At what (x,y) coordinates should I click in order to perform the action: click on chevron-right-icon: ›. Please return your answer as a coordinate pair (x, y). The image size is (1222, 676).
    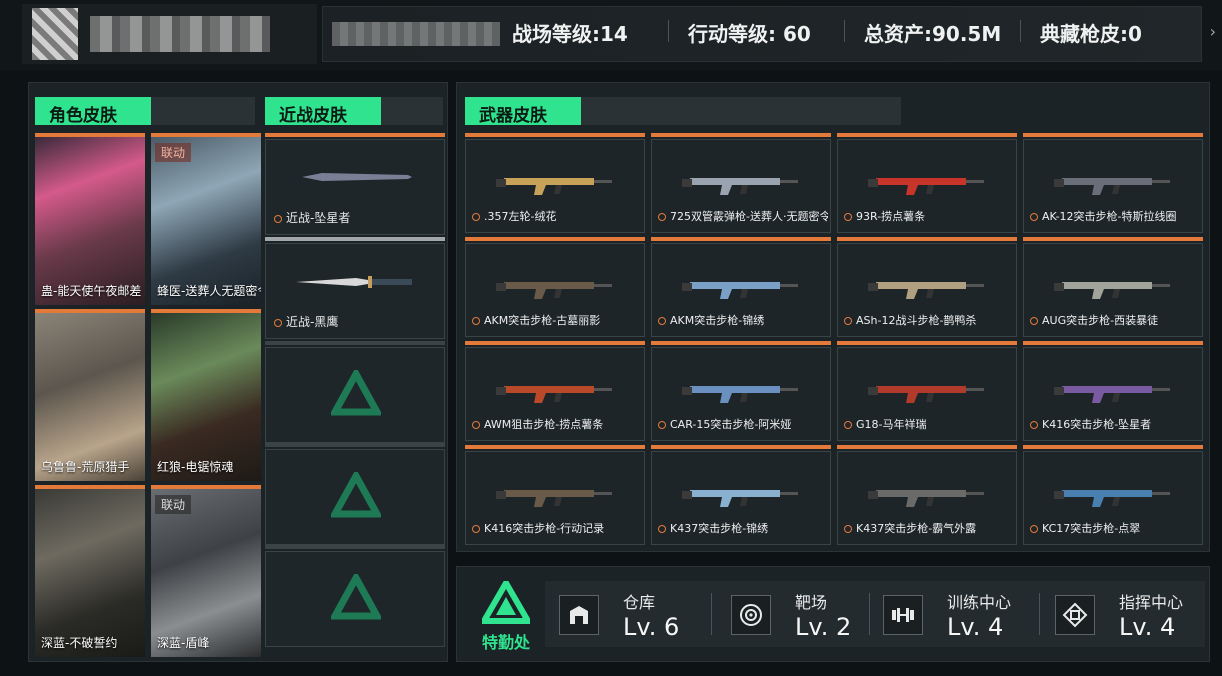
    Looking at the image, I should click on (1213, 31).